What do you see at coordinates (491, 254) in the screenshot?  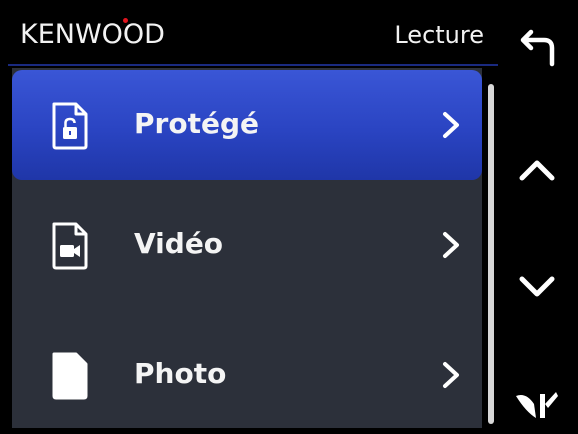 I see `scrollbar` at bounding box center [491, 254].